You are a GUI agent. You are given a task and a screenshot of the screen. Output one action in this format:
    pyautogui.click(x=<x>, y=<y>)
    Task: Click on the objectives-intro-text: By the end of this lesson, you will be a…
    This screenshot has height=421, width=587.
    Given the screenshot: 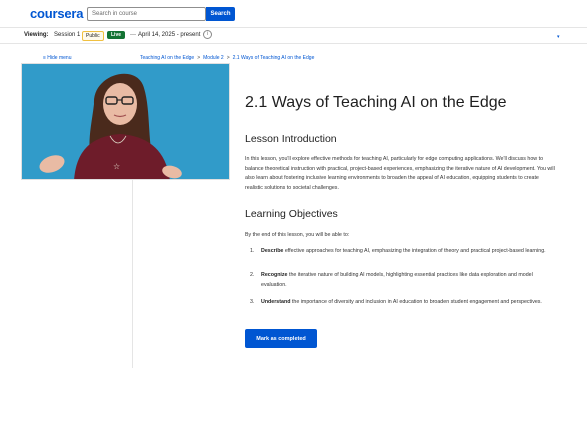 What is the action you would take?
    pyautogui.click(x=297, y=235)
    